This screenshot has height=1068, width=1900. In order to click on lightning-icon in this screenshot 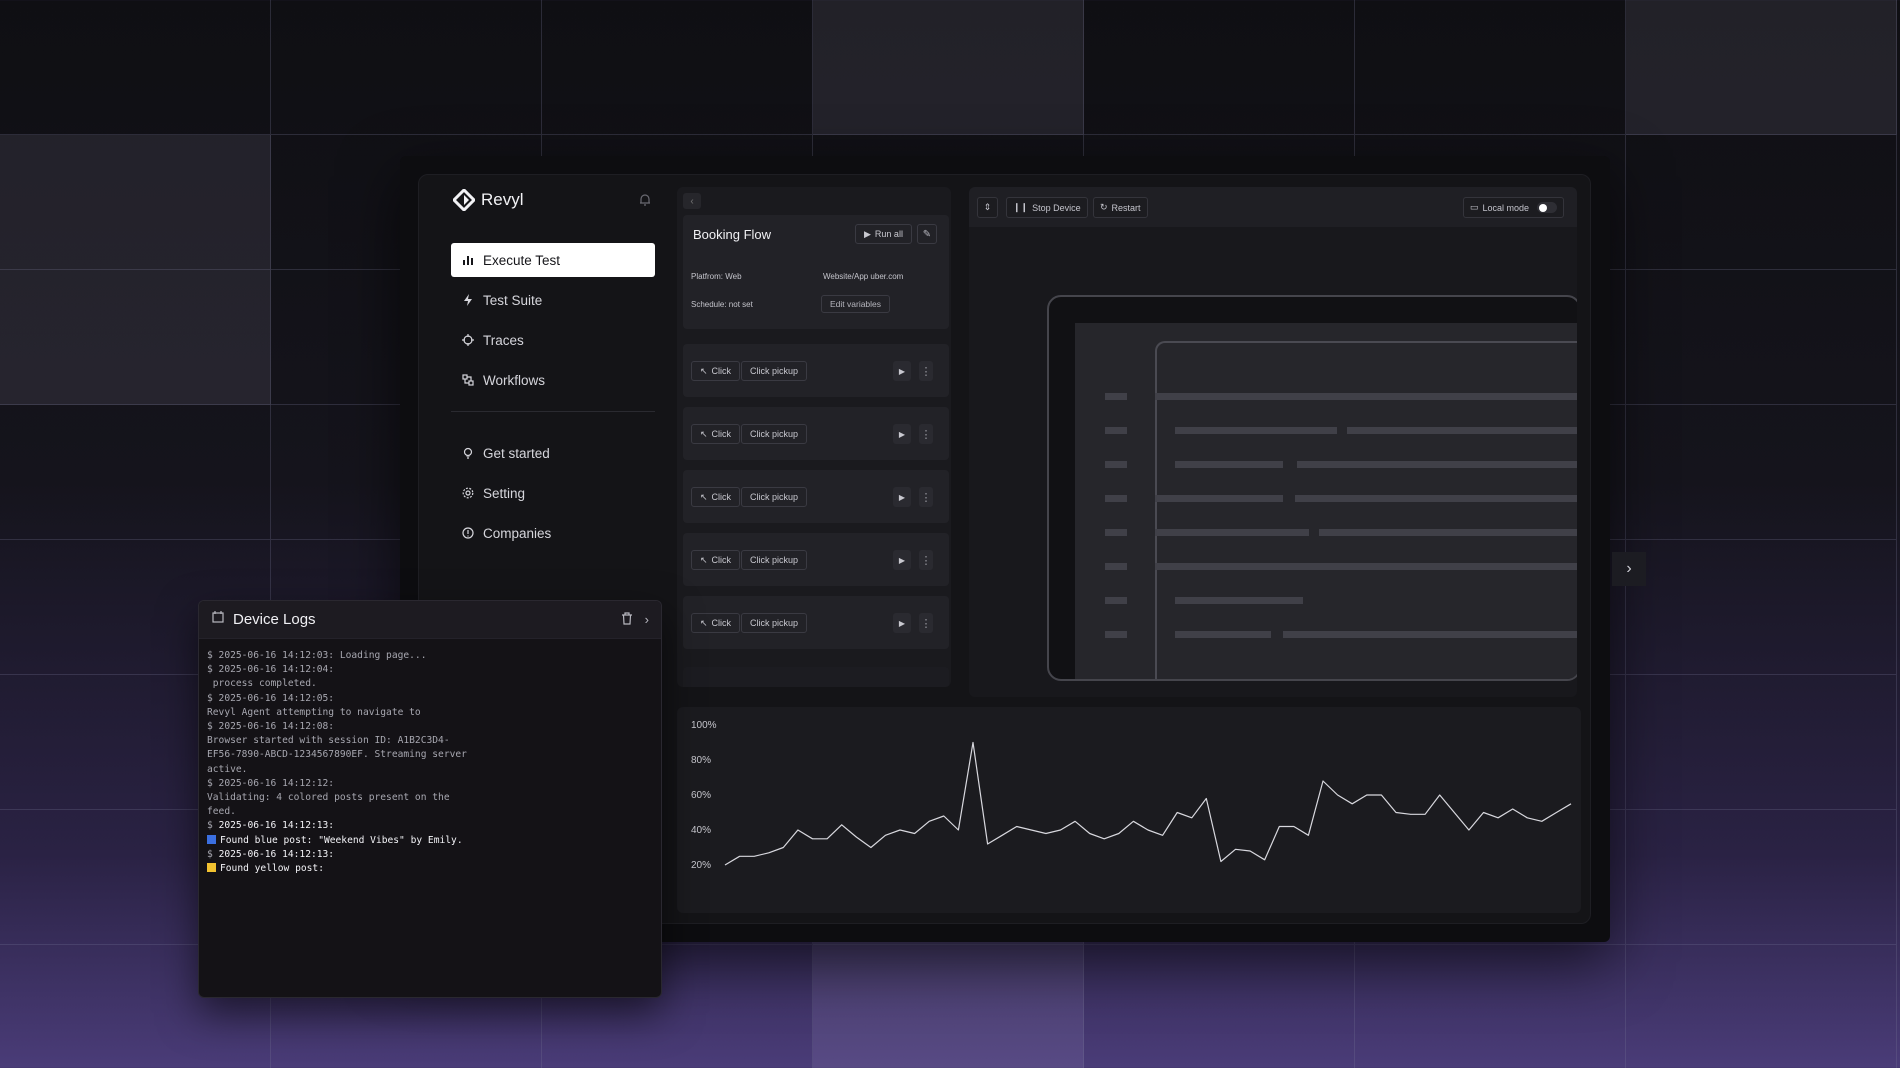, I will do `click(468, 300)`.